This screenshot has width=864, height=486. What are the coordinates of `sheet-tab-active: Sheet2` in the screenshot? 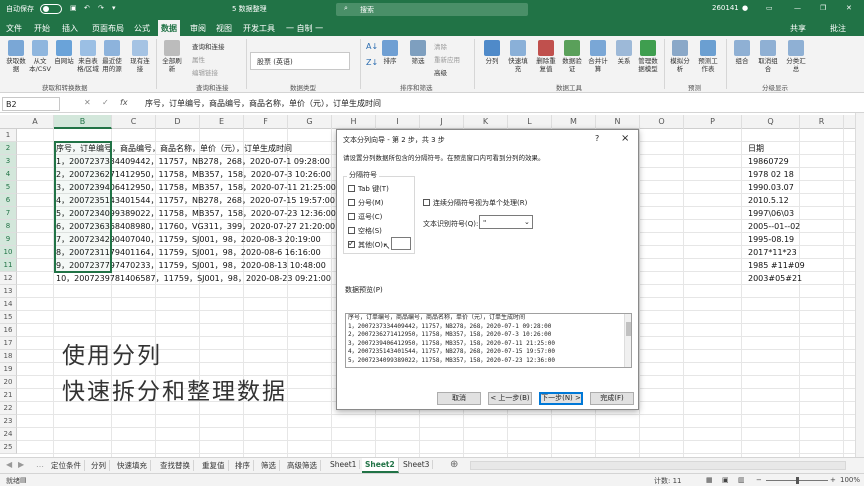 It's located at (380, 465).